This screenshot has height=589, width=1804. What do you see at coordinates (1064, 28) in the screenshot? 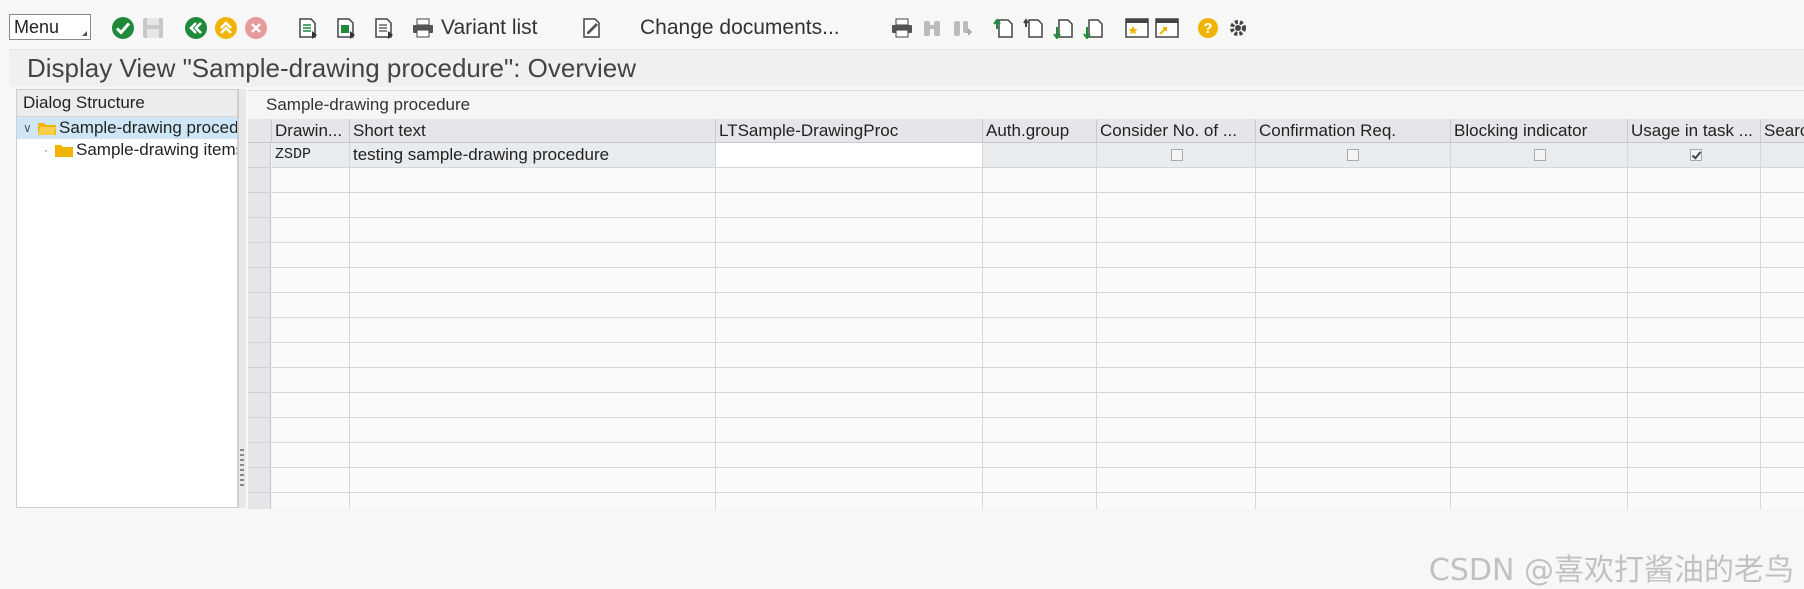
I see `next-page-icon` at bounding box center [1064, 28].